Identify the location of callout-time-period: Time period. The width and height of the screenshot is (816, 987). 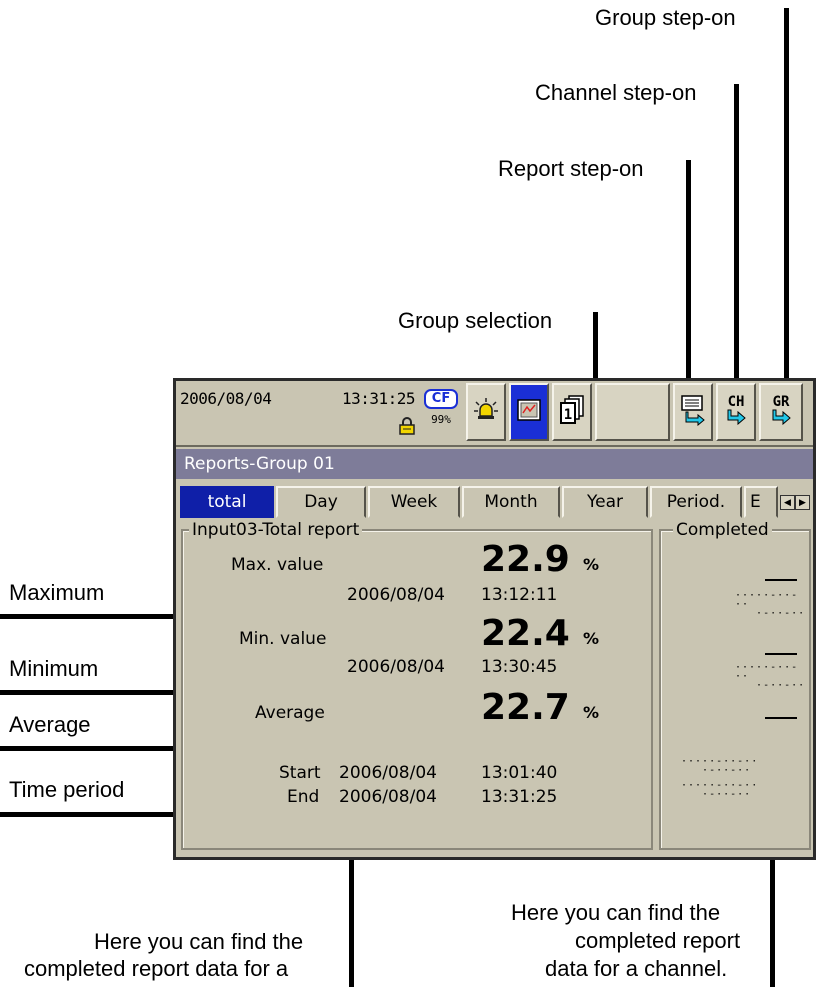
(67, 789).